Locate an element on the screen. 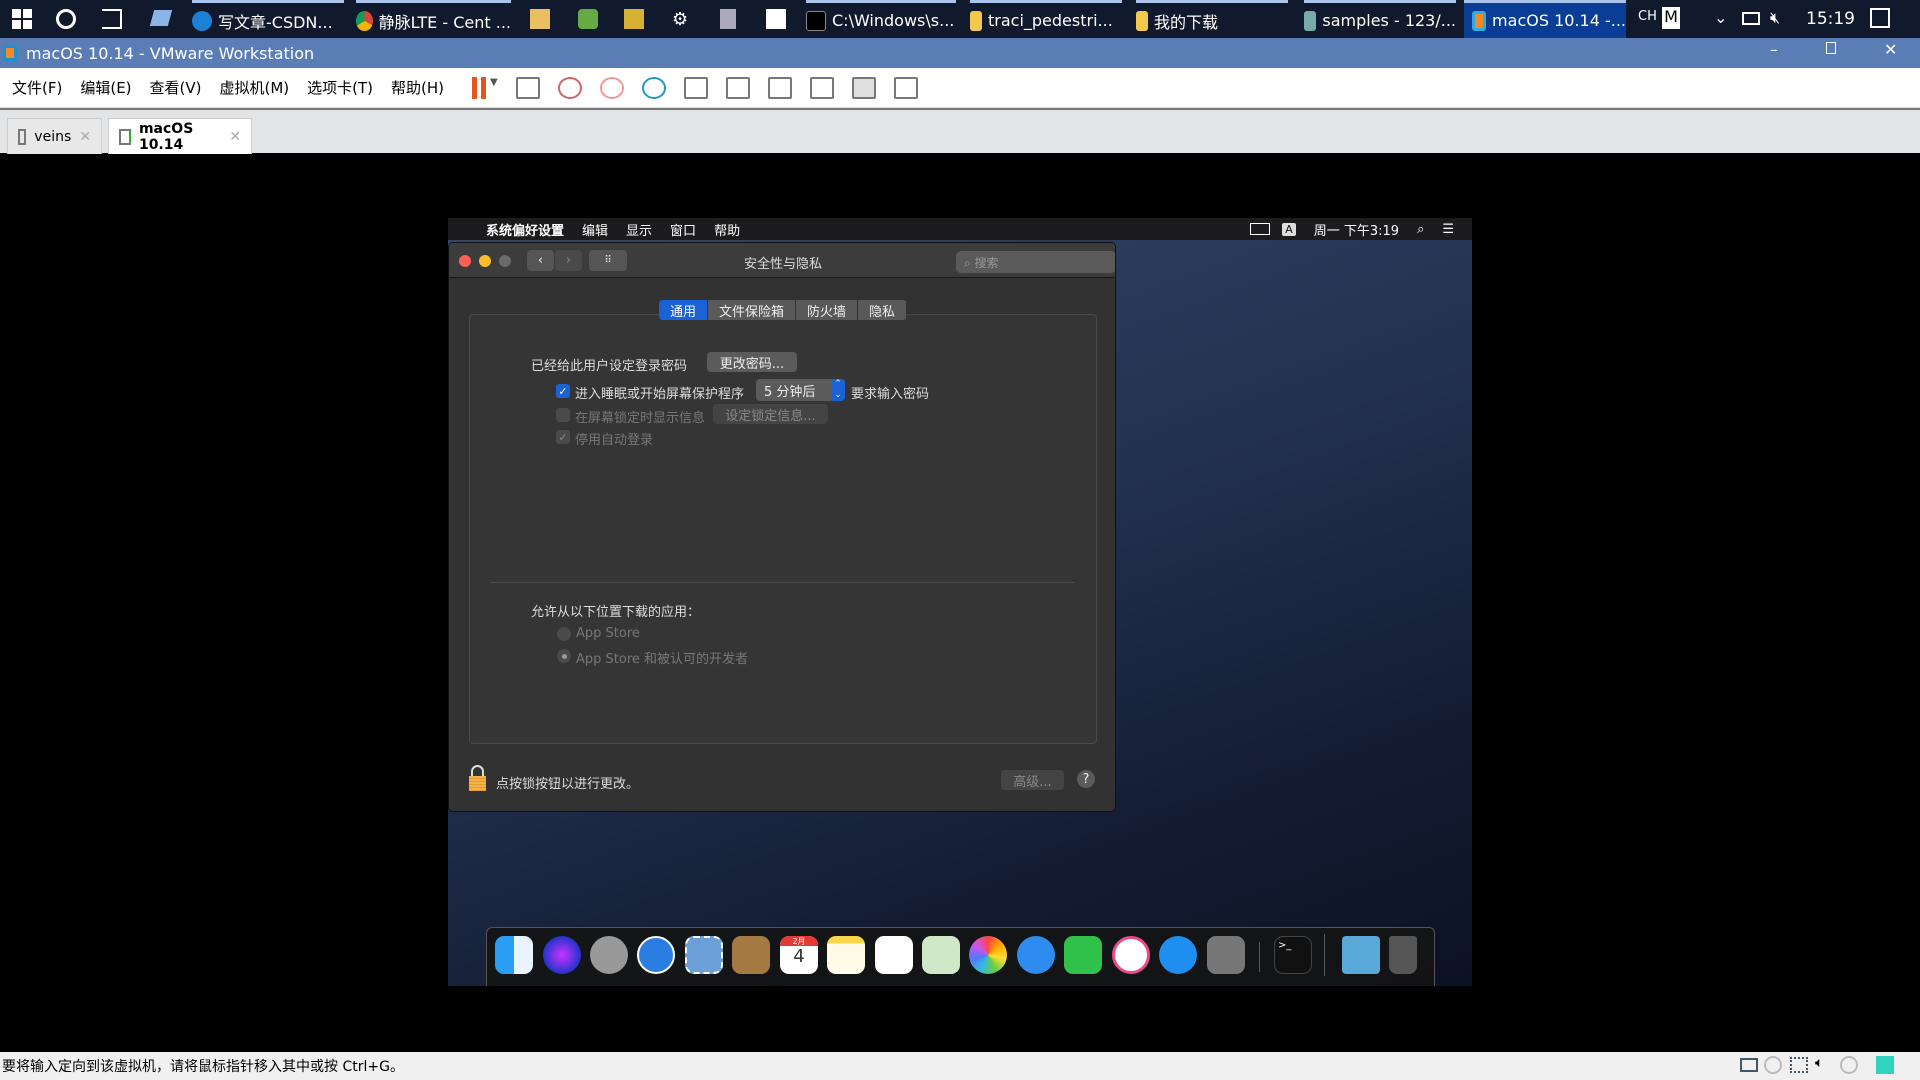 This screenshot has height=1080, width=1920. downloads-folder-icon is located at coordinates (1361, 955).